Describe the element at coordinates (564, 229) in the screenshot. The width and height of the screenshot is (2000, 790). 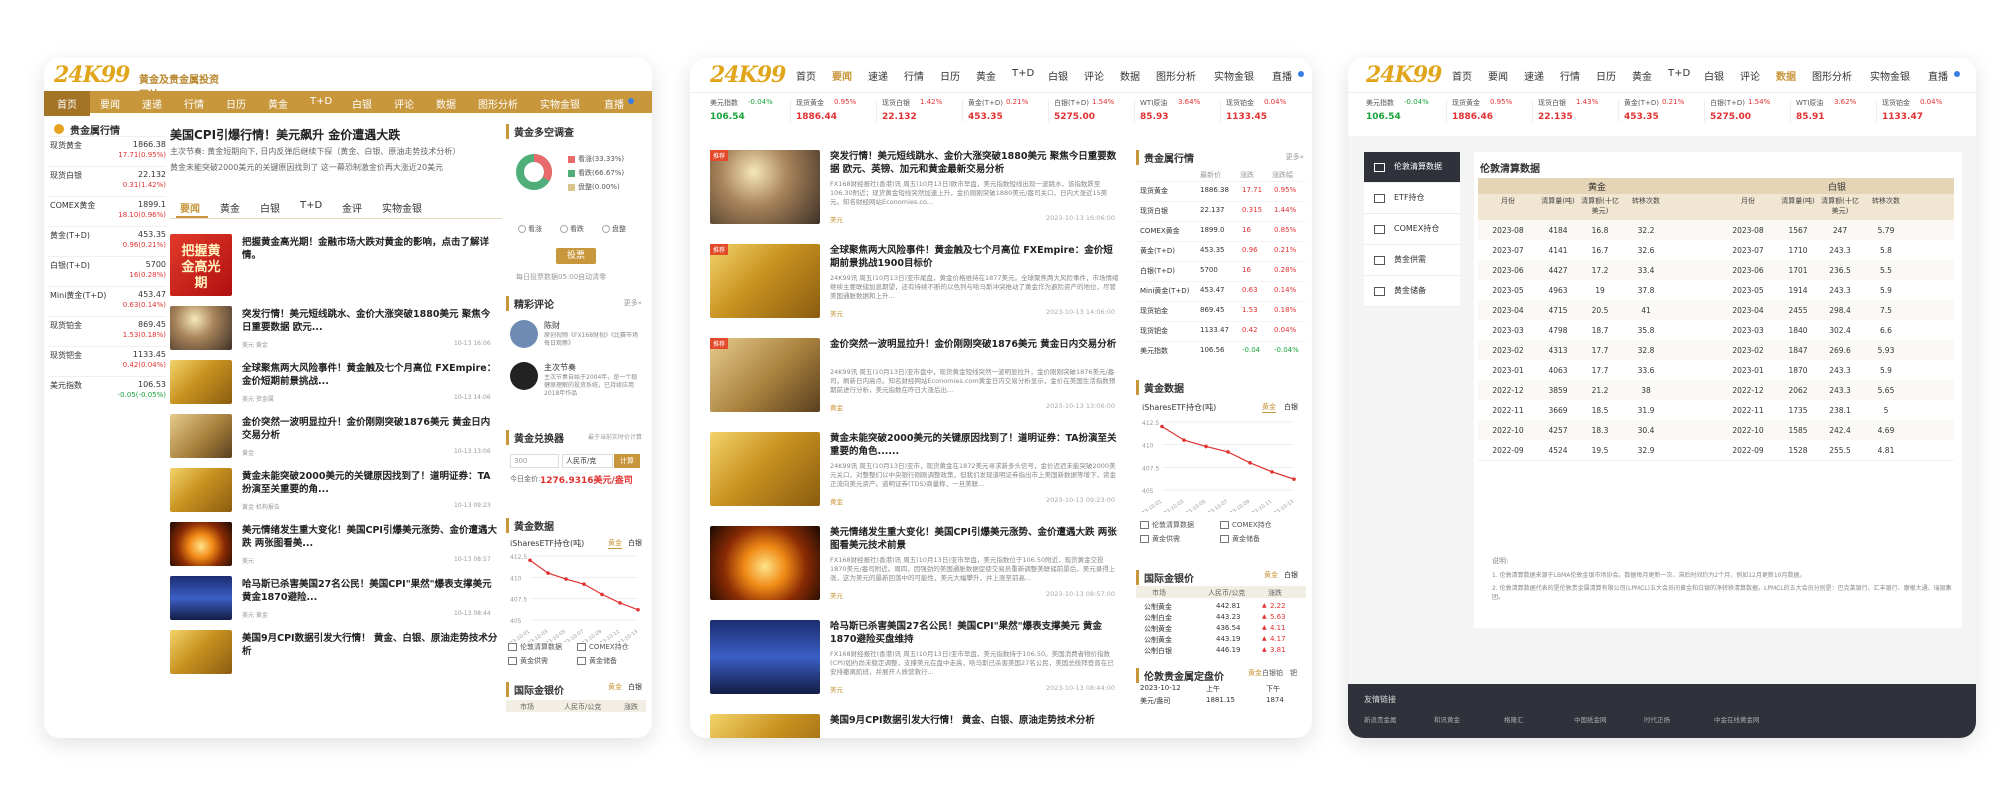
I see `radio-icon` at that location.